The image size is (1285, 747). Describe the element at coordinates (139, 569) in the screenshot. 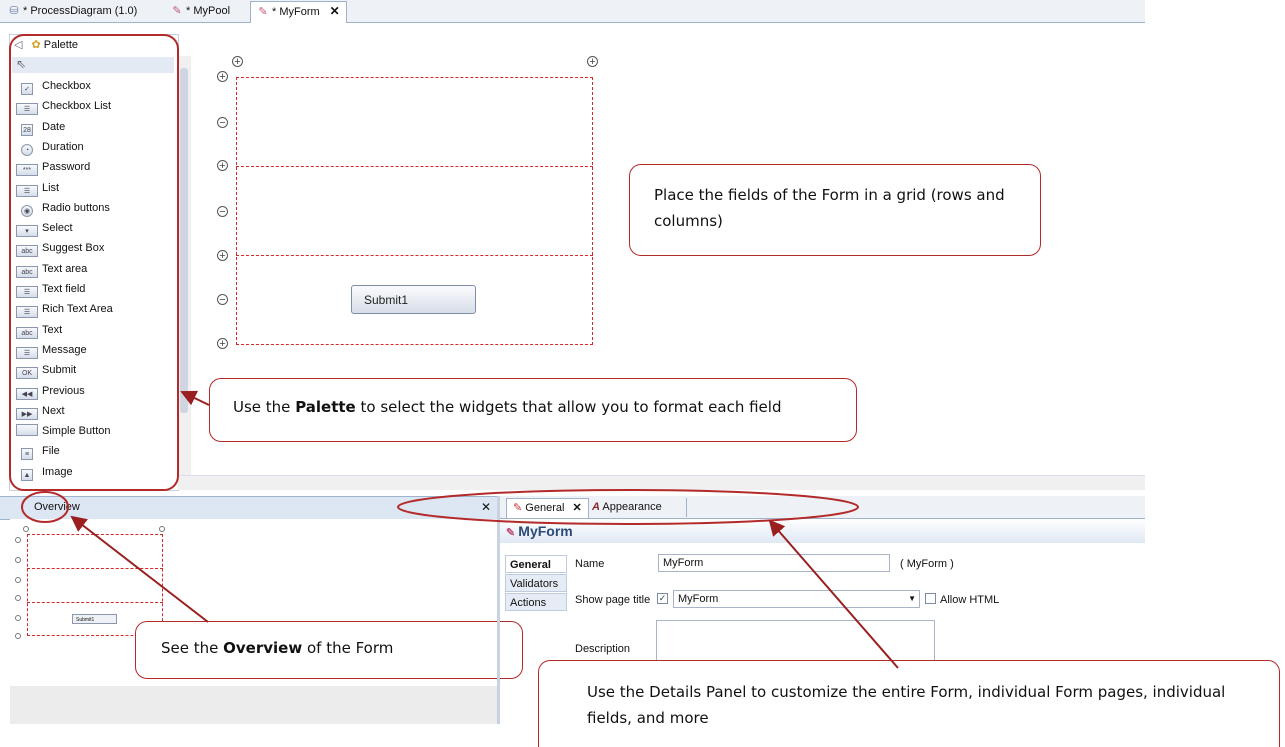

I see `arrow-to-overview` at that location.